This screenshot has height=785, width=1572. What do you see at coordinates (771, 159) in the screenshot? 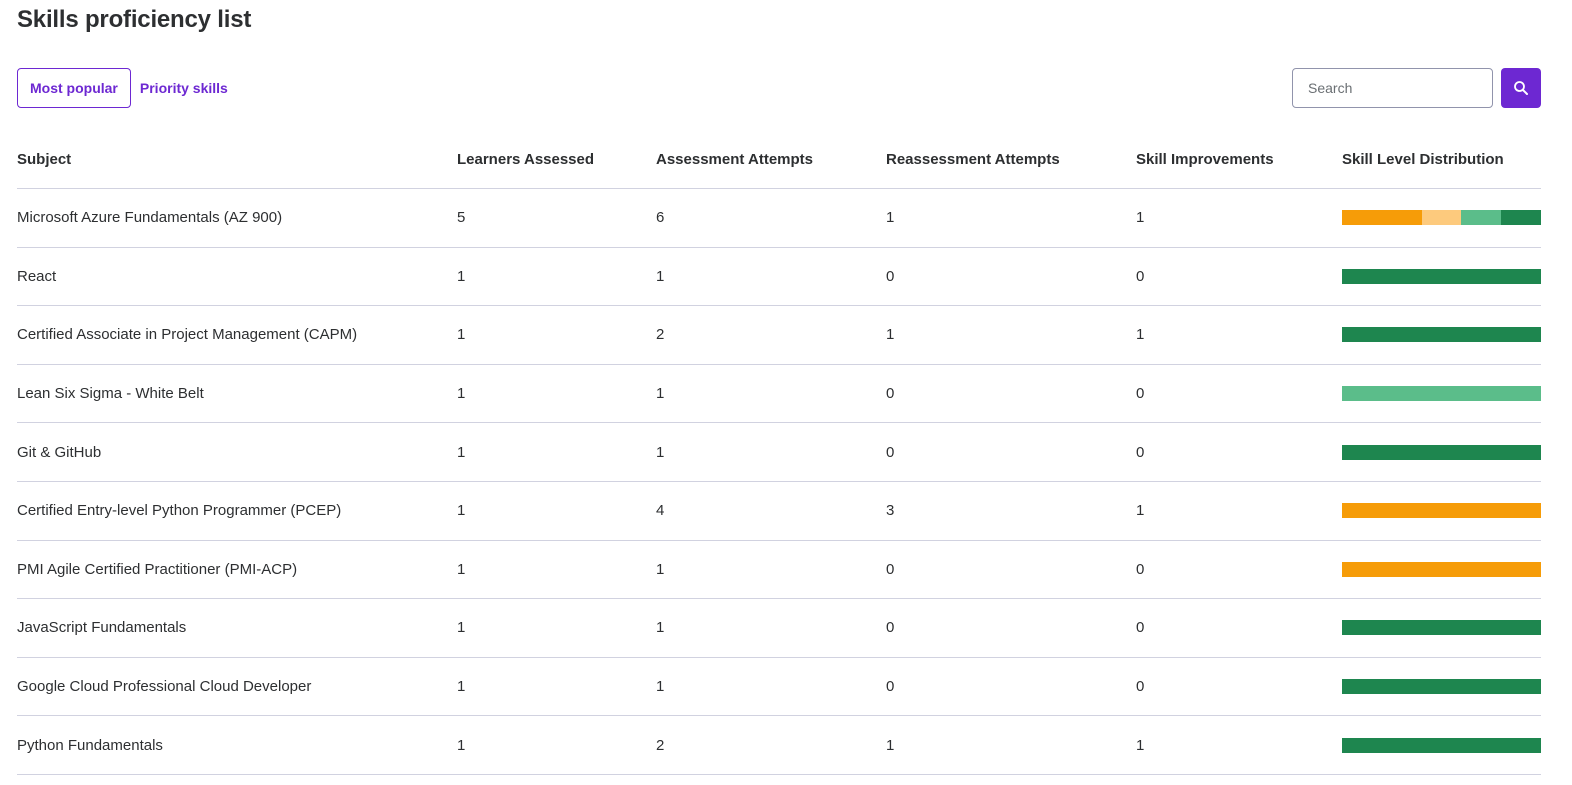
I see `column-header-assessment-attempts: Assessment Attempts` at bounding box center [771, 159].